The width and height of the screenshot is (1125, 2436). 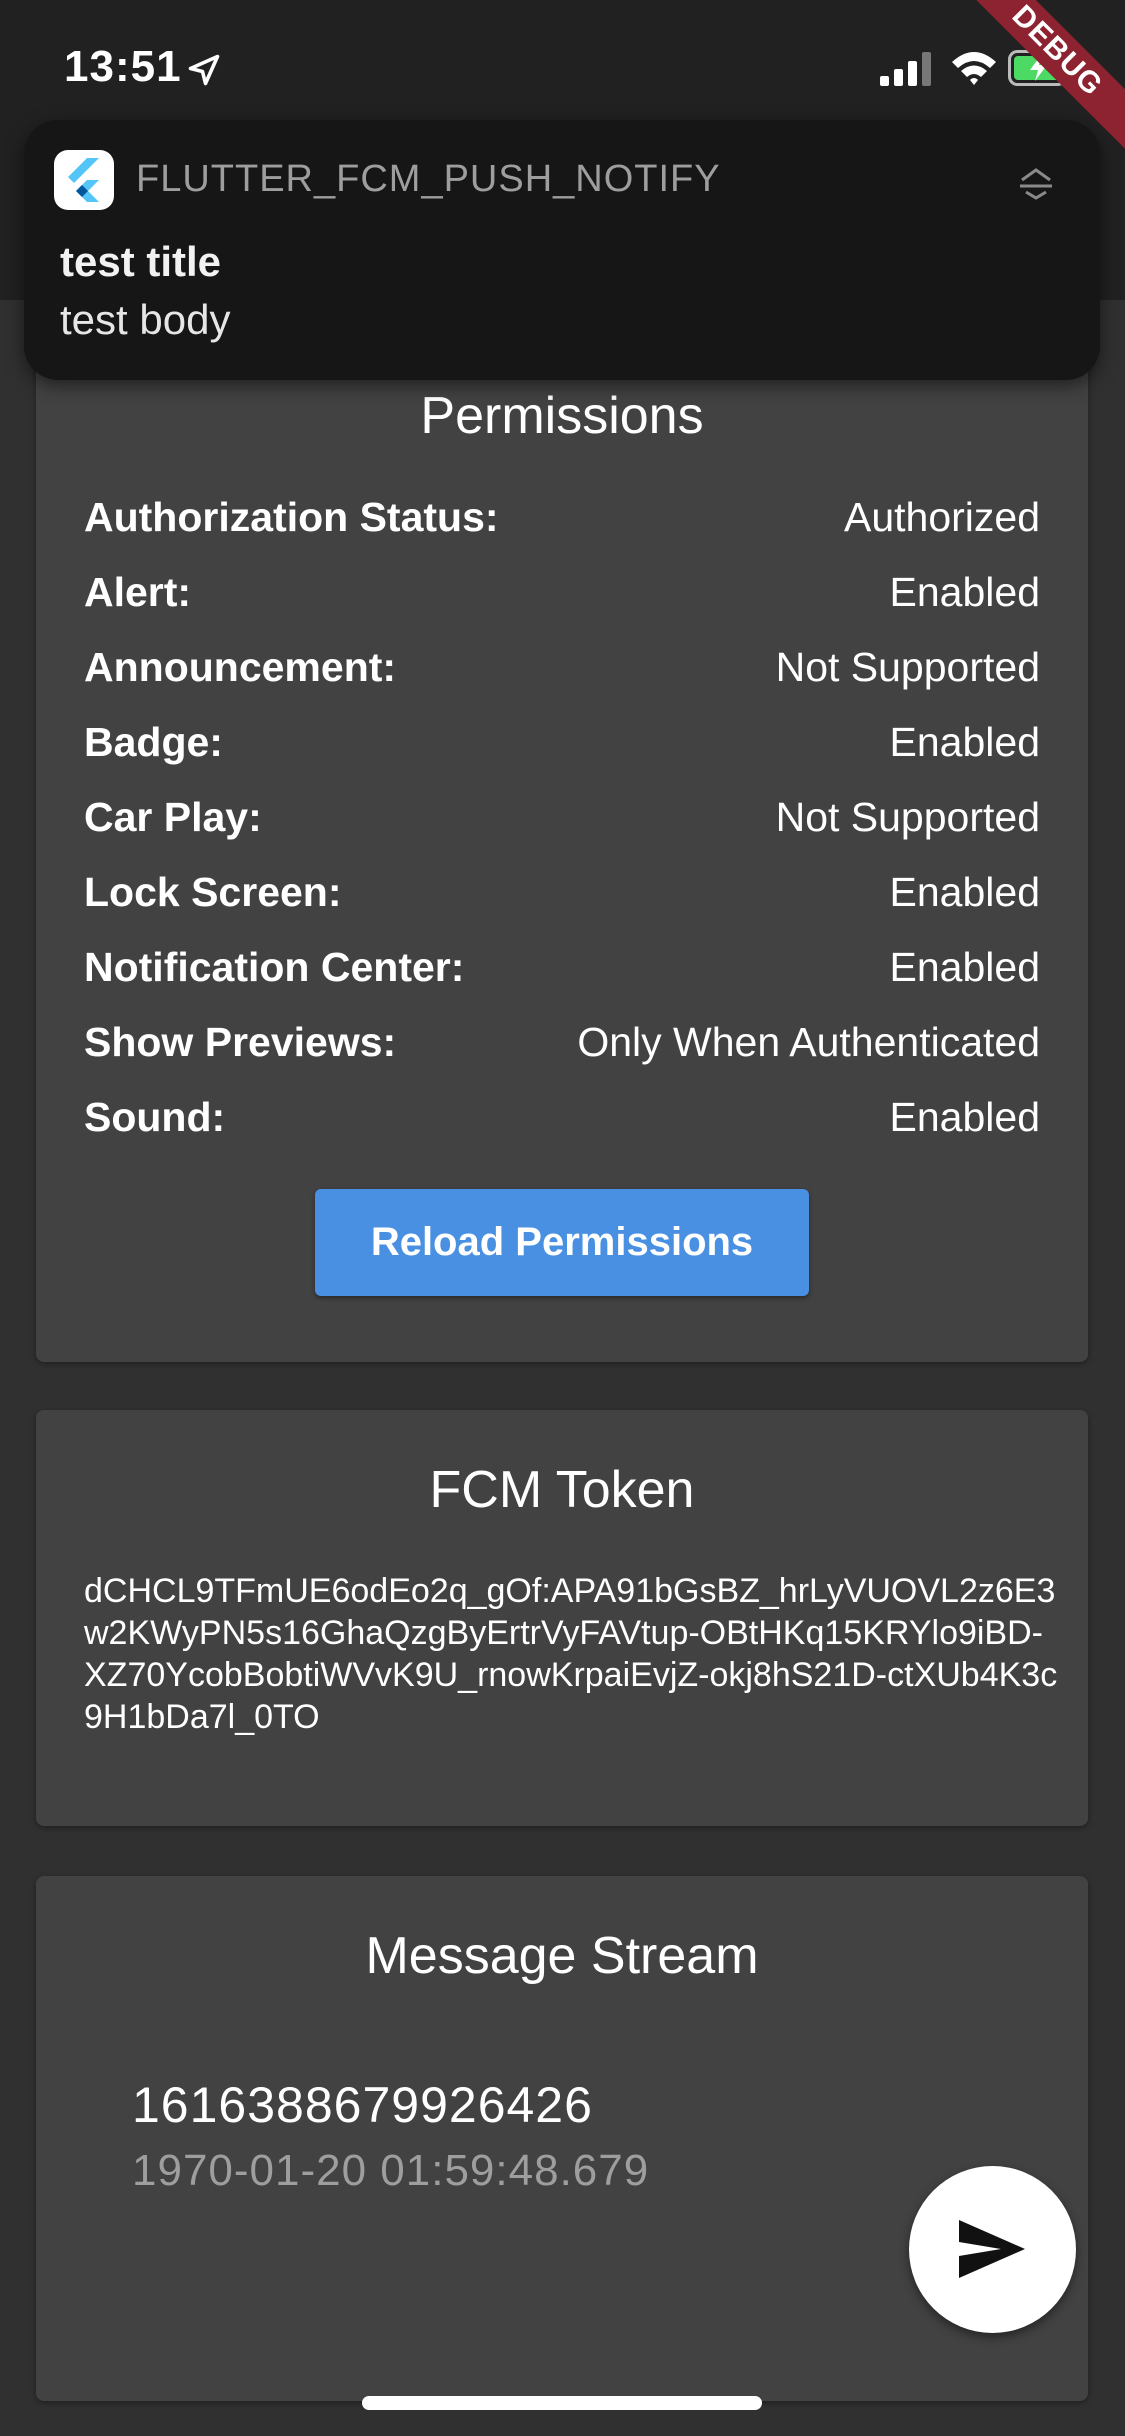 What do you see at coordinates (562, 1049) in the screenshot?
I see `permission-row-show-previews: Show Previews: Only When Authenticated` at bounding box center [562, 1049].